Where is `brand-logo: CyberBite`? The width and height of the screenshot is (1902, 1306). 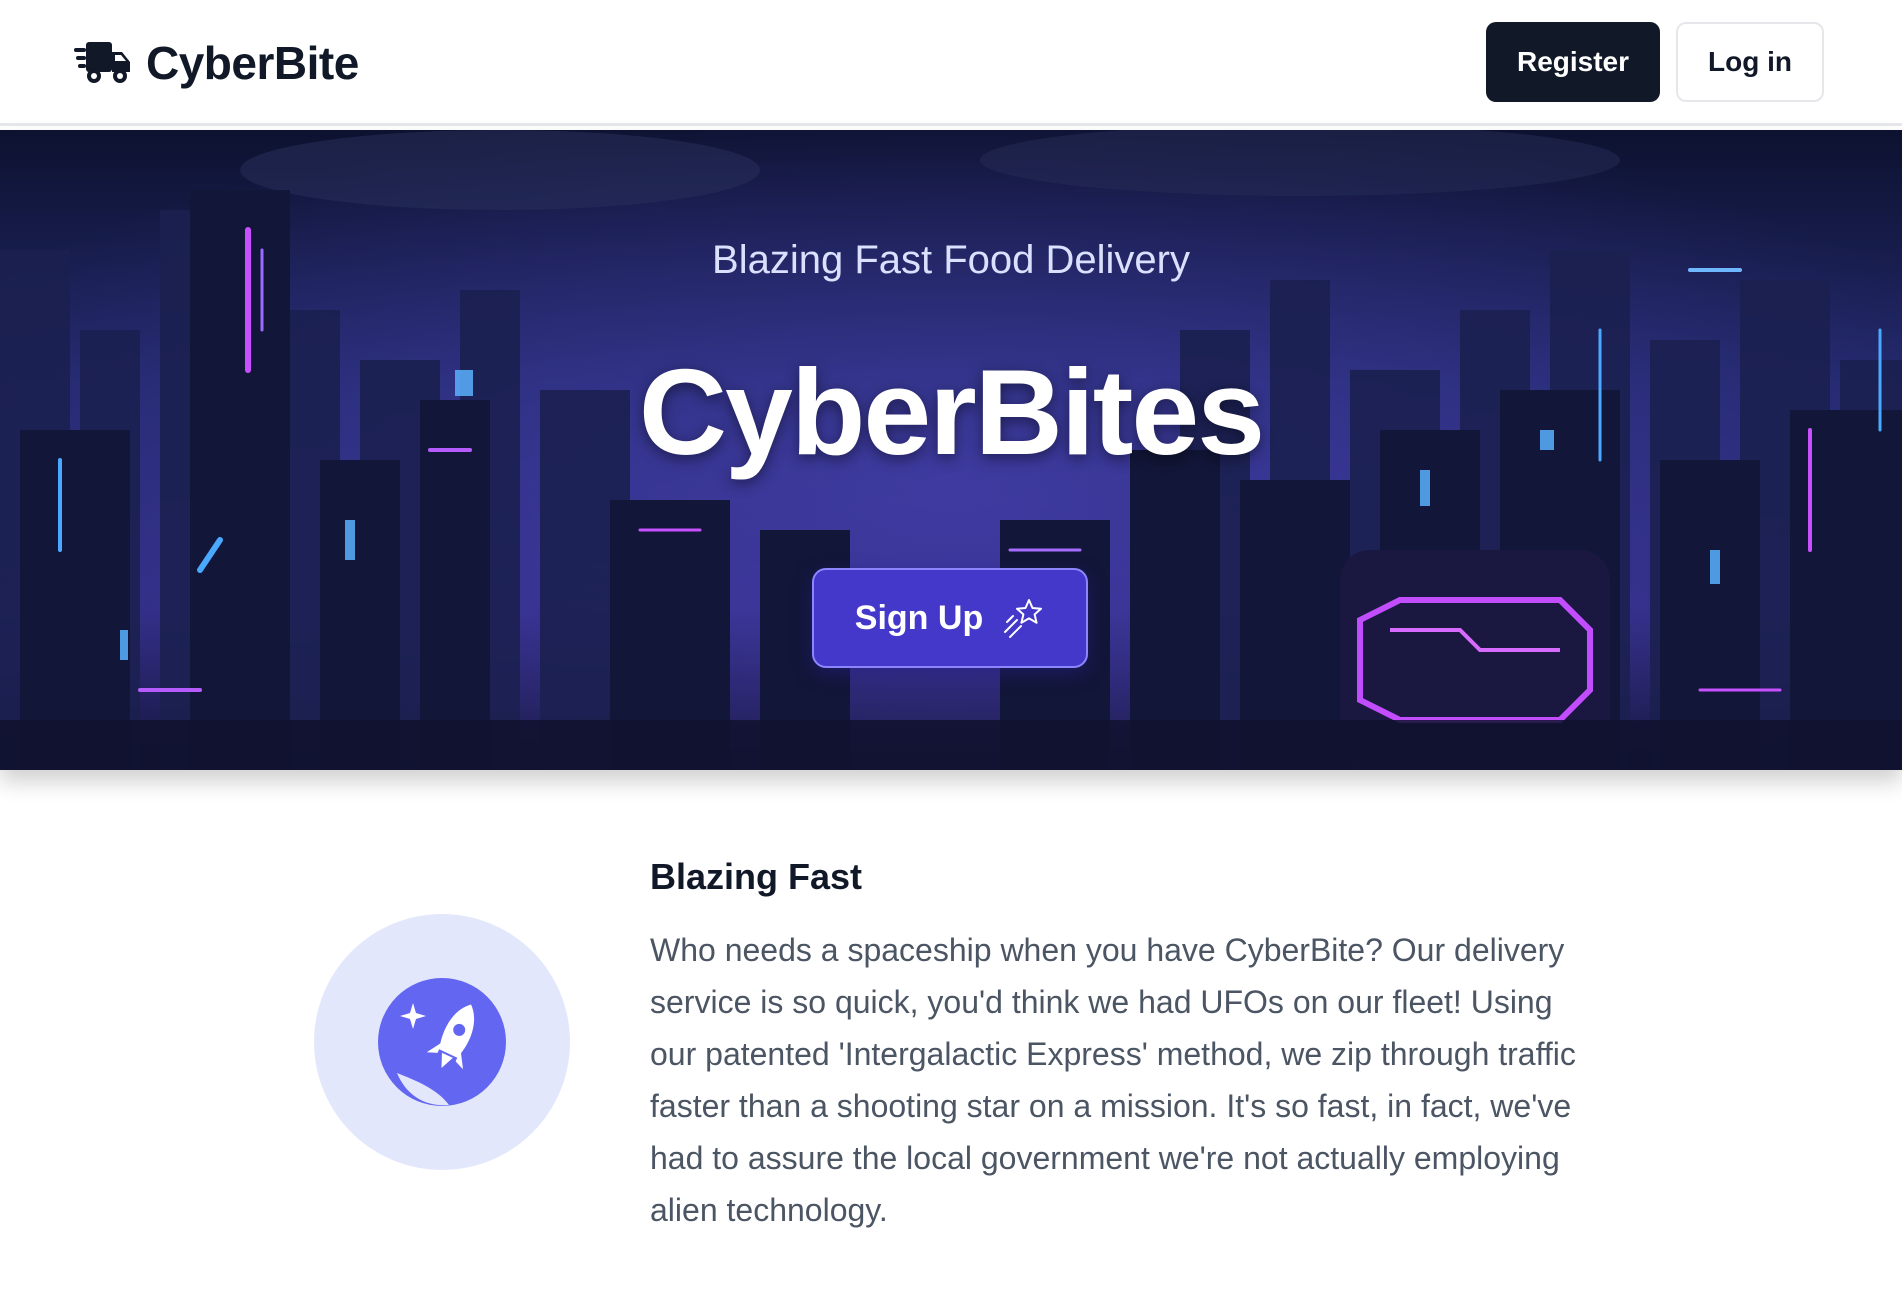
brand-logo: CyberBite is located at coordinates (216, 63).